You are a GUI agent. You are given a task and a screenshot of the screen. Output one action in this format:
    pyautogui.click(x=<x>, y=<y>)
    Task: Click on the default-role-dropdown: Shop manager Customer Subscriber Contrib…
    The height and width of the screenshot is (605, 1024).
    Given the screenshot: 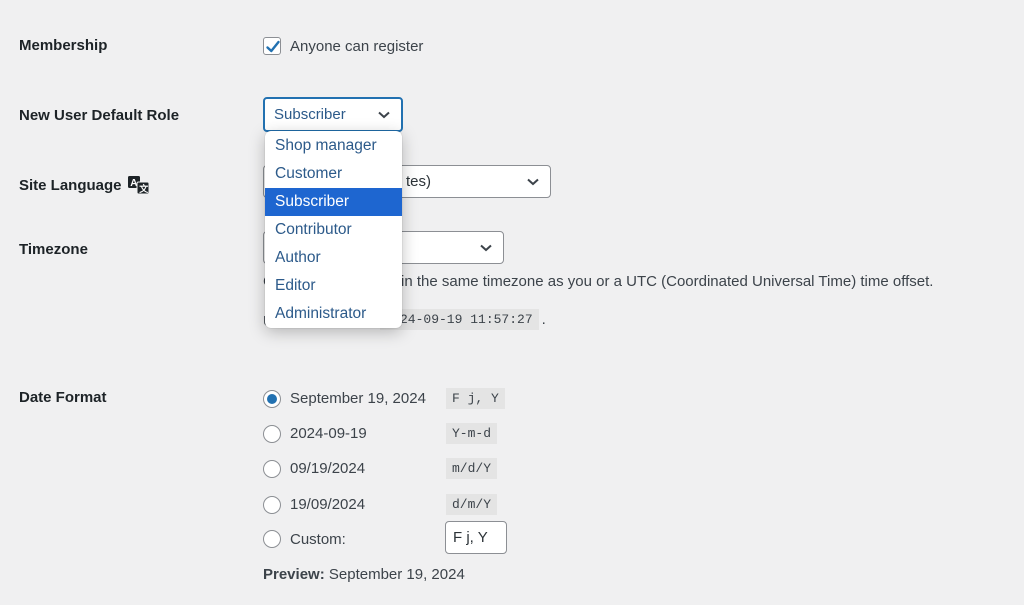 What is the action you would take?
    pyautogui.click(x=333, y=229)
    